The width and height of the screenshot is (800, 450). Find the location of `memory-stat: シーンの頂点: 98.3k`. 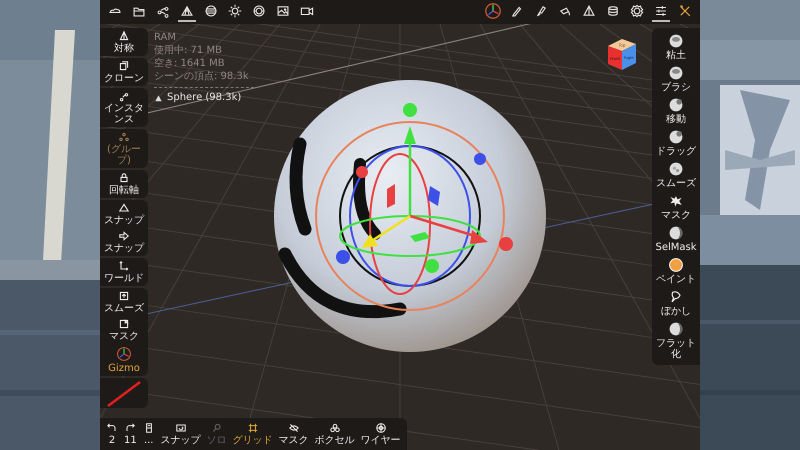

memory-stat: シーンの頂点: 98.3k is located at coordinates (202, 77).